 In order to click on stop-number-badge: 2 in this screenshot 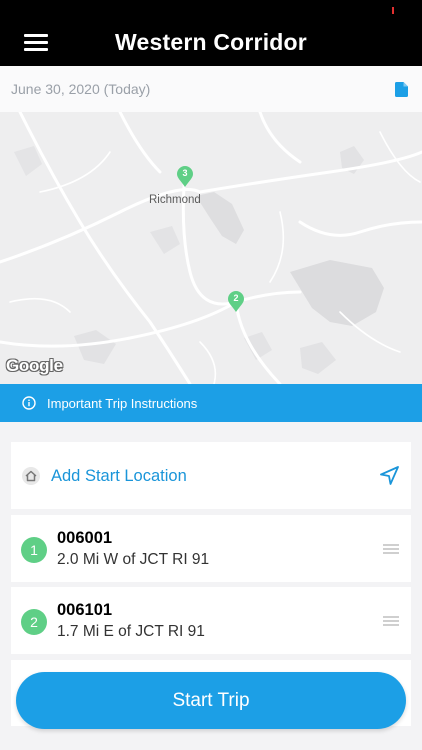, I will do `click(34, 622)`.